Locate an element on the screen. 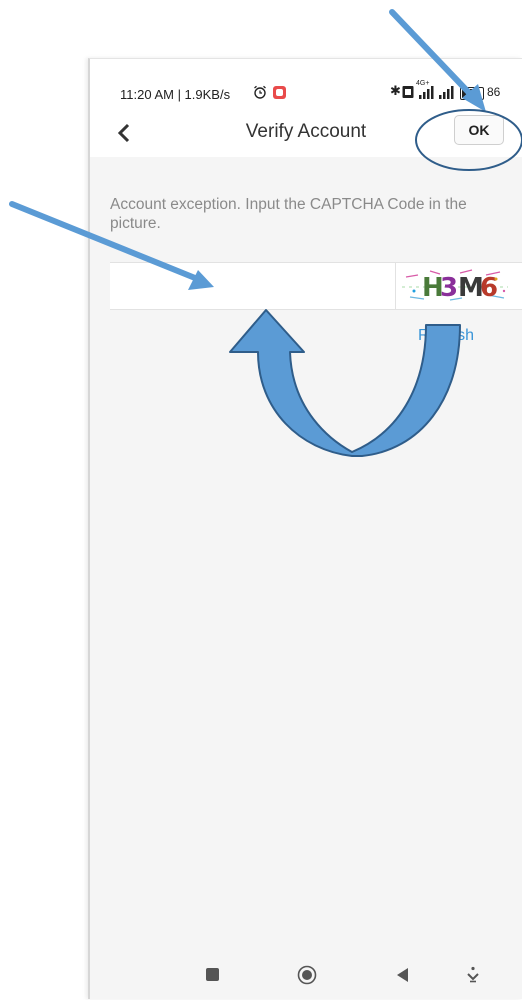 The image size is (522, 1000). alarm-icon is located at coordinates (260, 92).